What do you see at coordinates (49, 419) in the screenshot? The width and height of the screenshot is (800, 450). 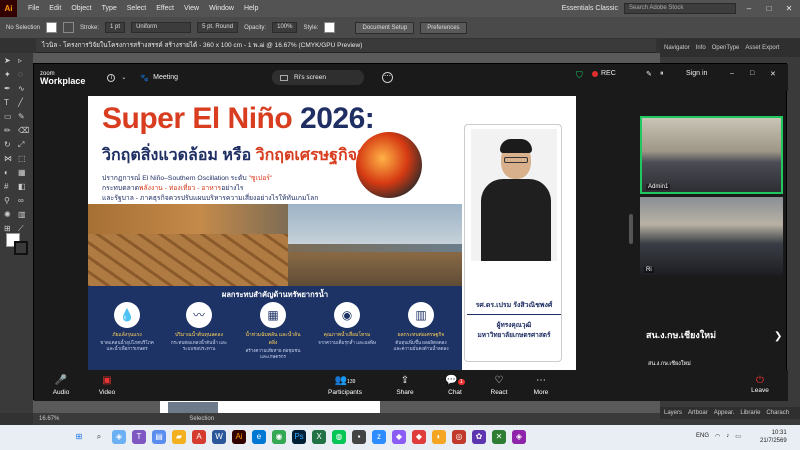 I see `zoom-level: 16.67%` at bounding box center [49, 419].